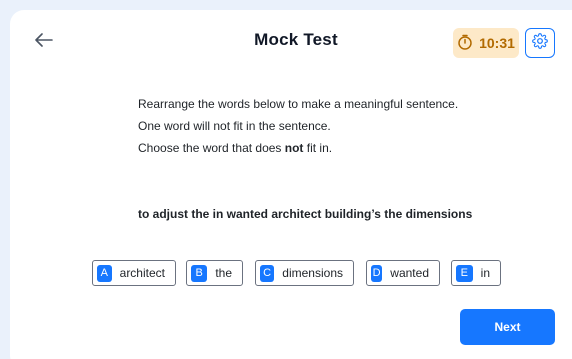 The image size is (572, 359). I want to click on instruction-line-2: One word will not fit in the sentence., so click(234, 126).